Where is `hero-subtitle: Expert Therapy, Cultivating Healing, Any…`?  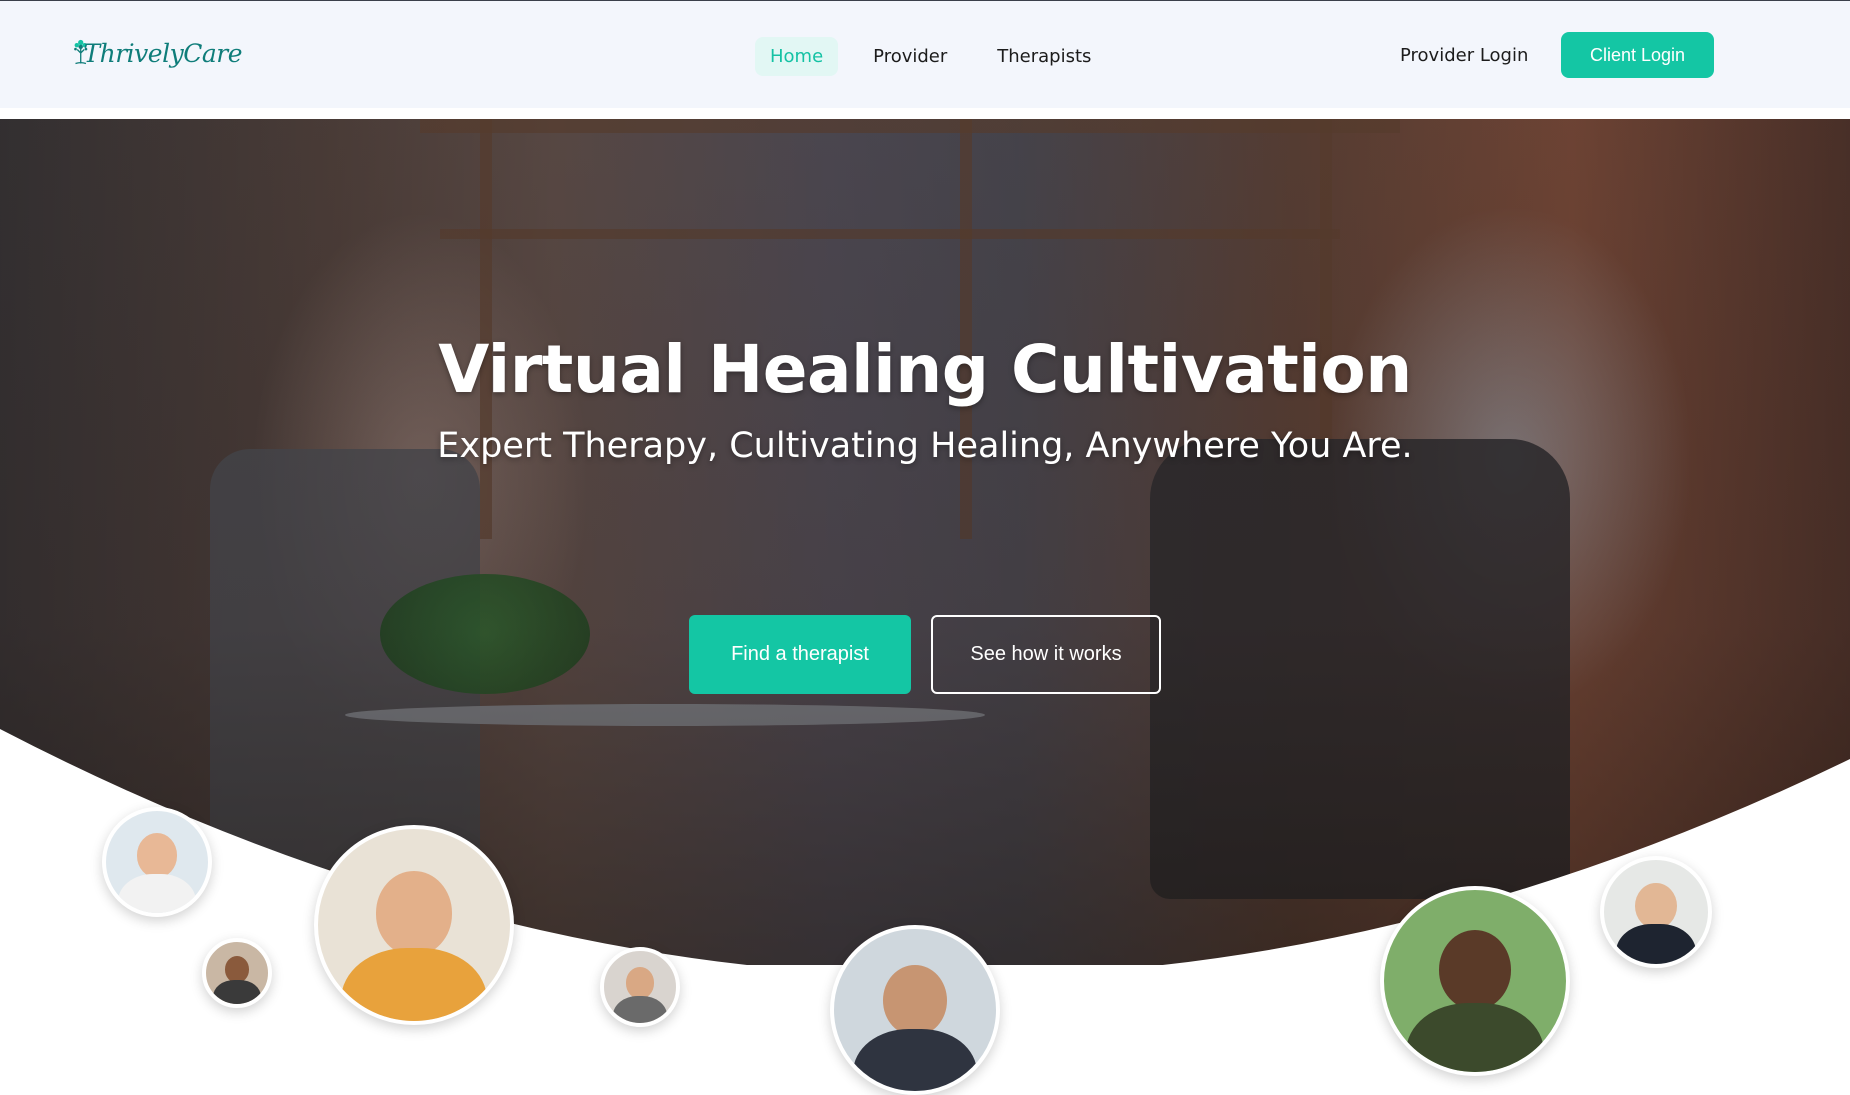
hero-subtitle: Expert Therapy, Cultivating Healing, Any… is located at coordinates (925, 446).